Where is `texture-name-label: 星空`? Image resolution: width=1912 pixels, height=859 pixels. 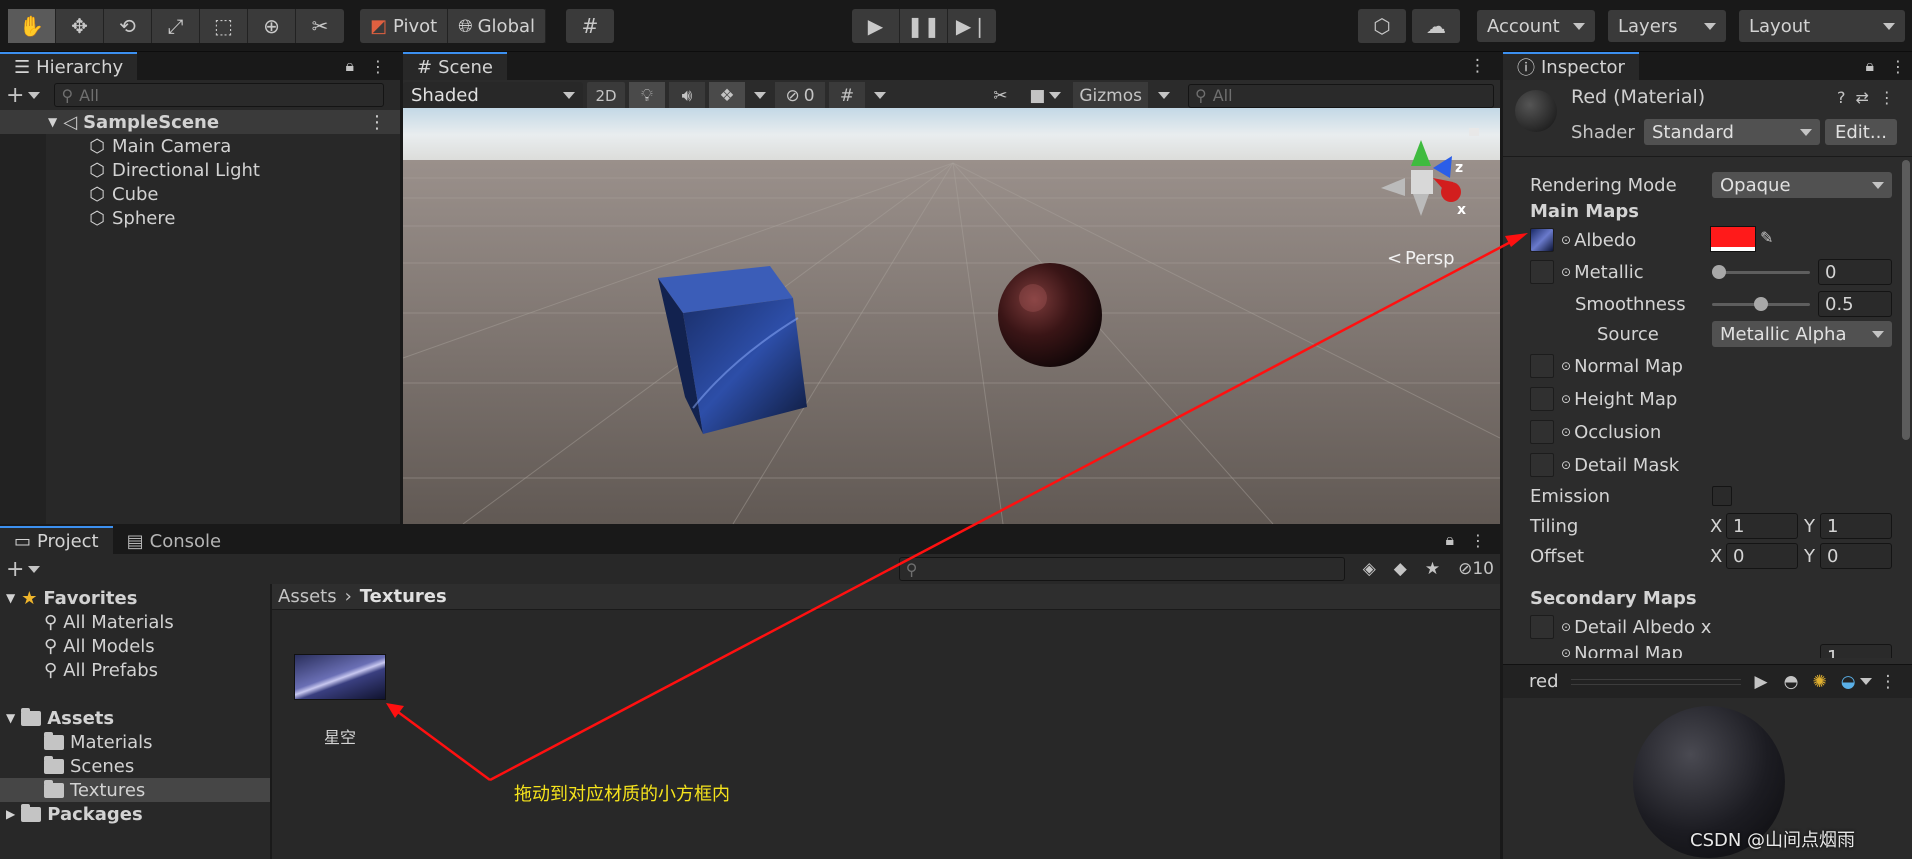
texture-name-label: 星空 is located at coordinates (340, 736).